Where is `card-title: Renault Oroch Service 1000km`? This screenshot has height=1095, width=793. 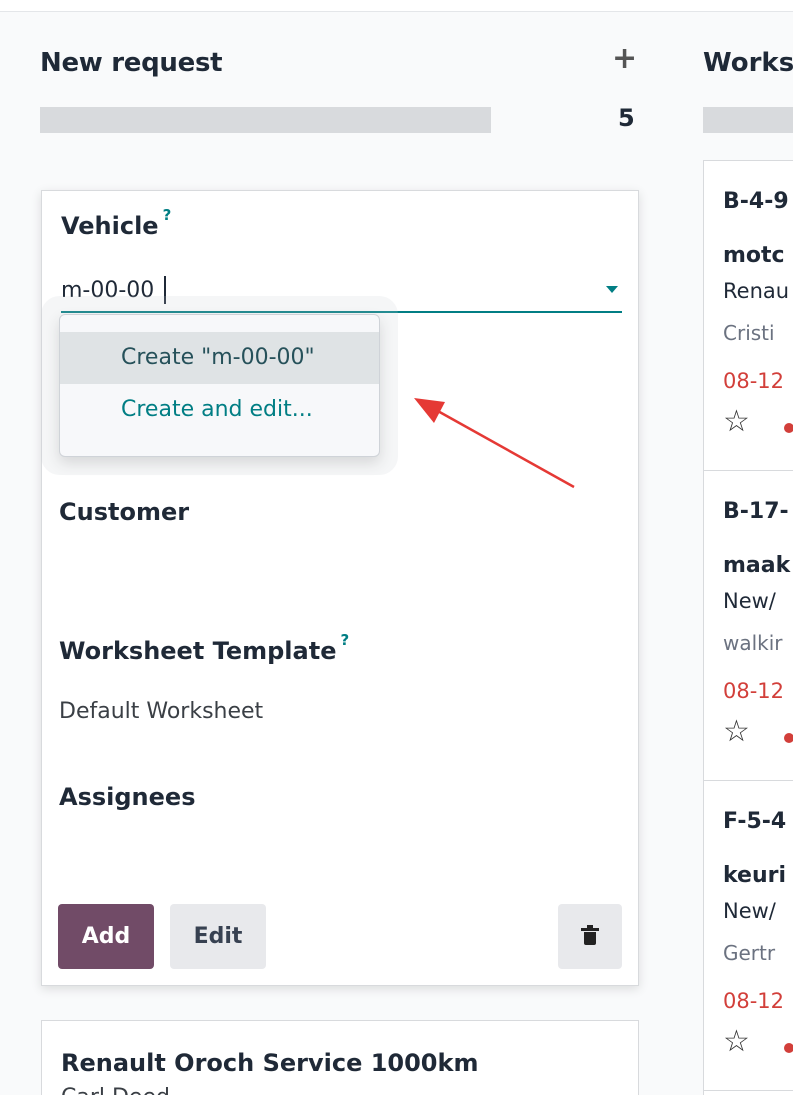
card-title: Renault Oroch Service 1000km is located at coordinates (270, 1063).